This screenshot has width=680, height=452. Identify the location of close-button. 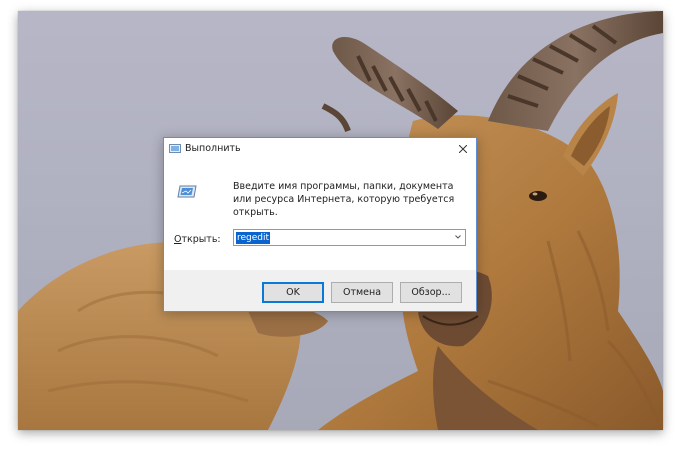
(463, 149).